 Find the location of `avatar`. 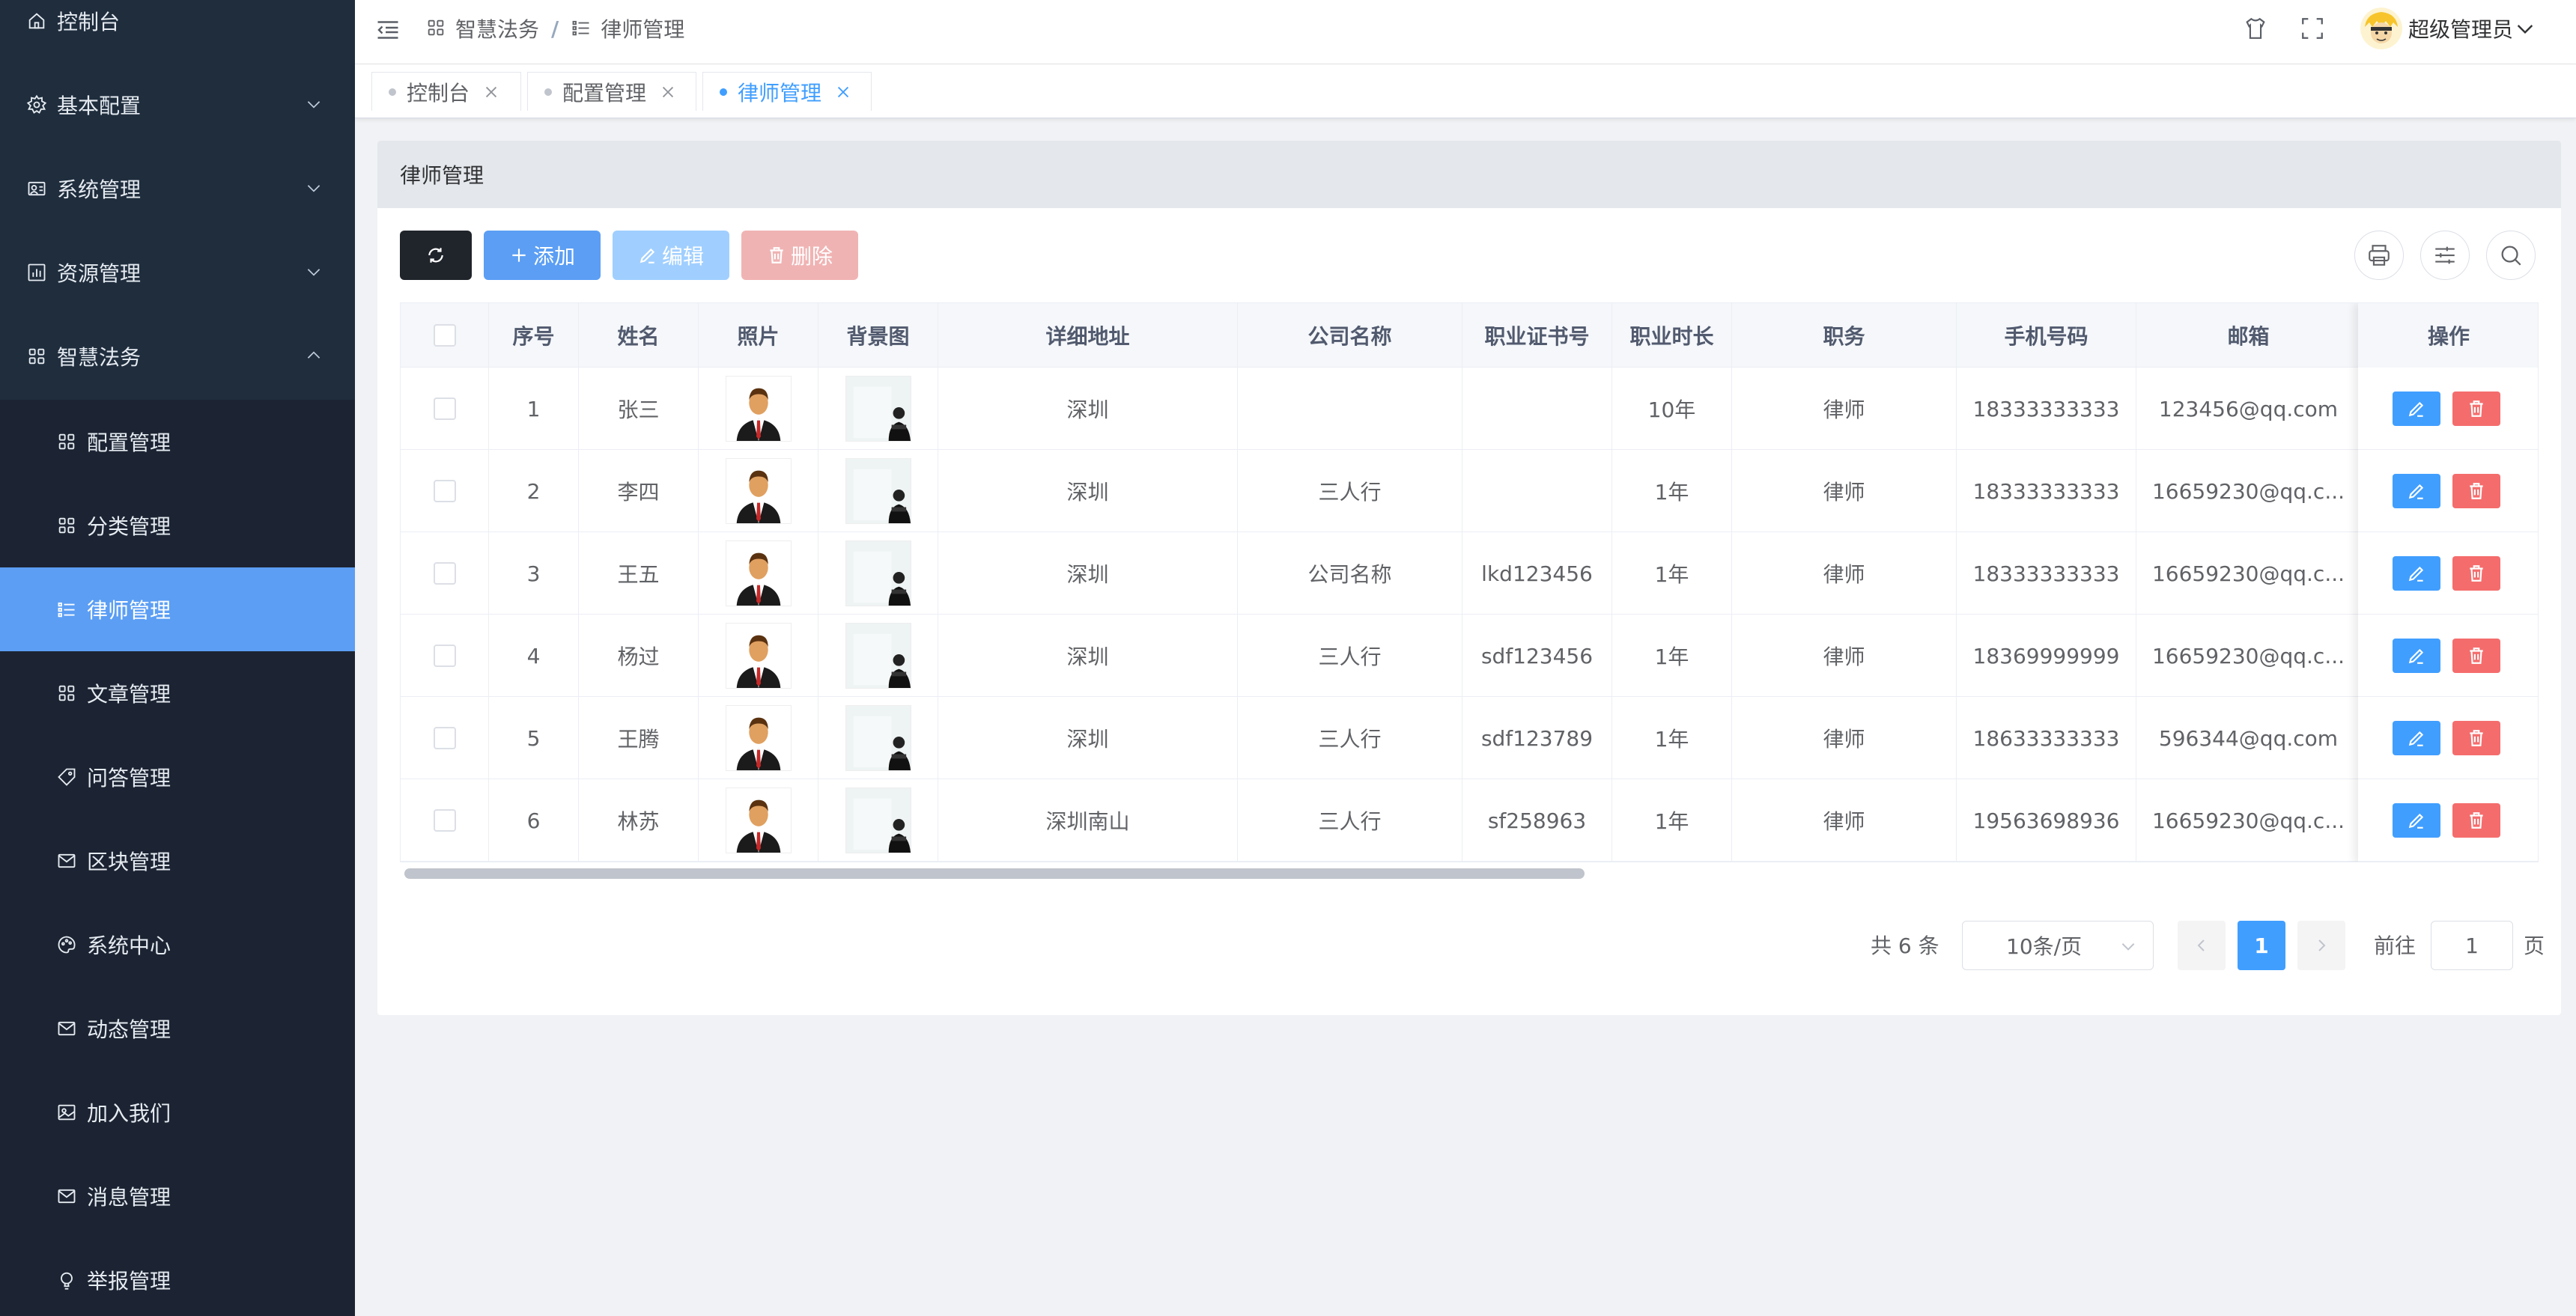

avatar is located at coordinates (2381, 28).